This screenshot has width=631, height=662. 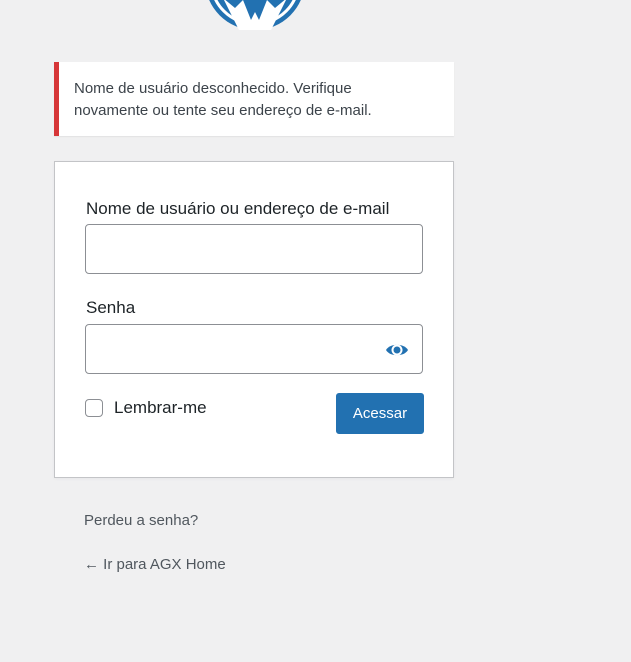 I want to click on remember-me: Lembrar-me, so click(x=146, y=408).